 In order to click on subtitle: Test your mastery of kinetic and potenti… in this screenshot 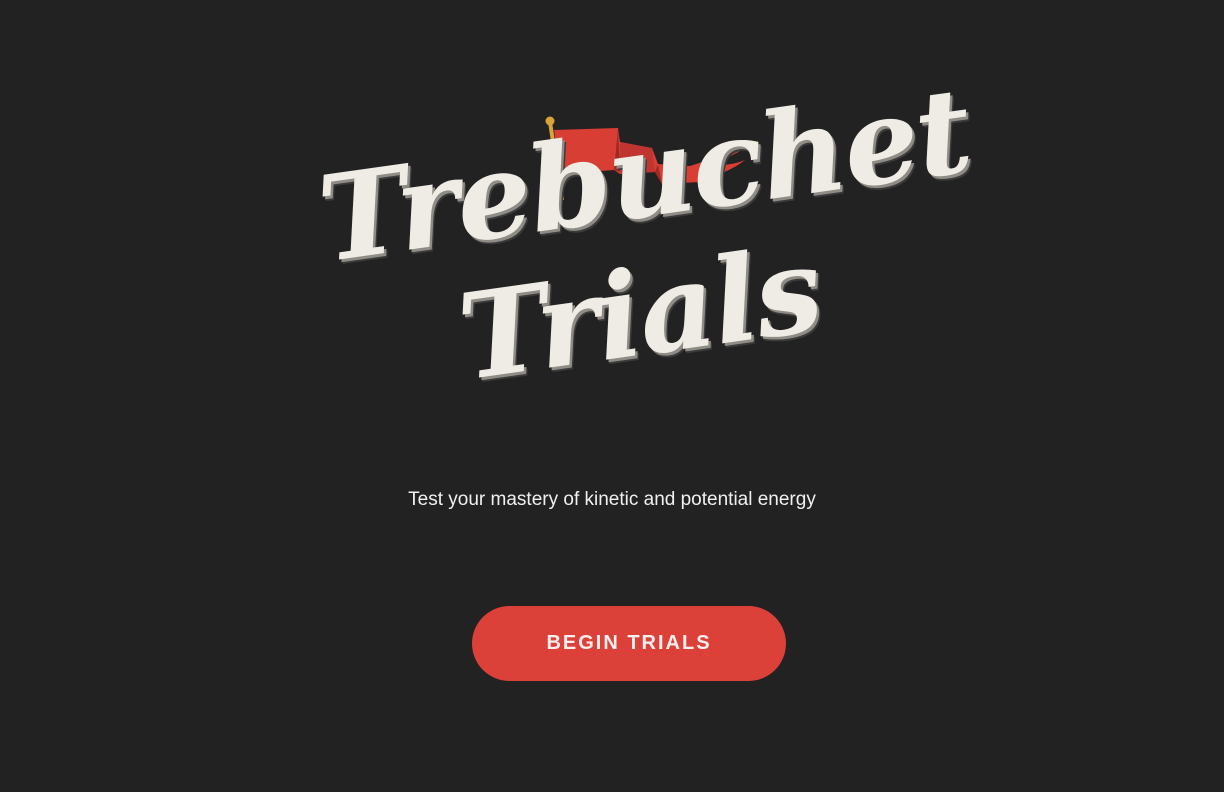, I will do `click(612, 499)`.